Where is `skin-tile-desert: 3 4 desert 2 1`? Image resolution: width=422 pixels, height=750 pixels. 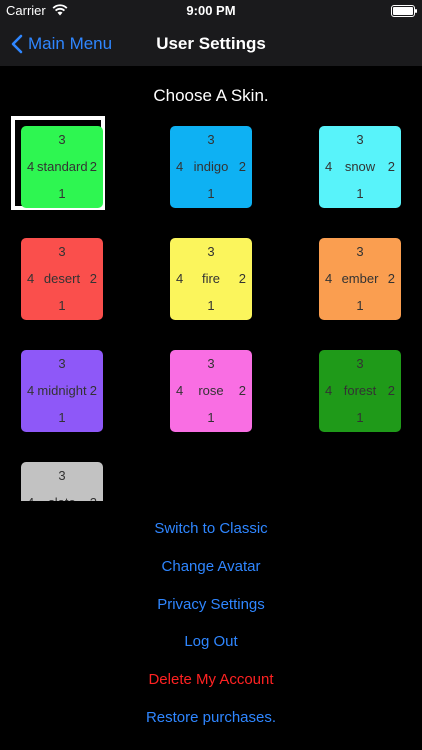
skin-tile-desert: 3 4 desert 2 1 is located at coordinates (62, 279).